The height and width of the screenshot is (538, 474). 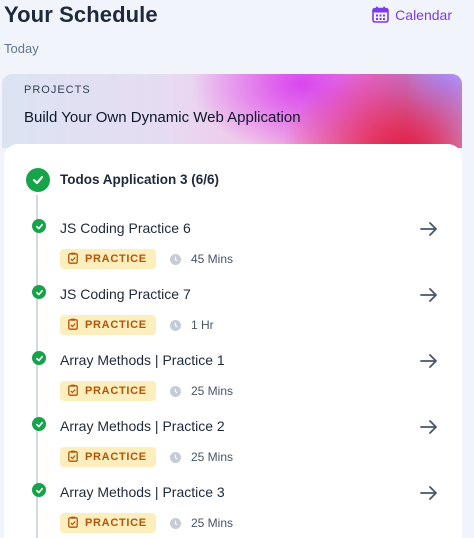 What do you see at coordinates (237, 315) in the screenshot?
I see `list-item: JS Coding Practice 7 PRACTICE 1 Hr` at bounding box center [237, 315].